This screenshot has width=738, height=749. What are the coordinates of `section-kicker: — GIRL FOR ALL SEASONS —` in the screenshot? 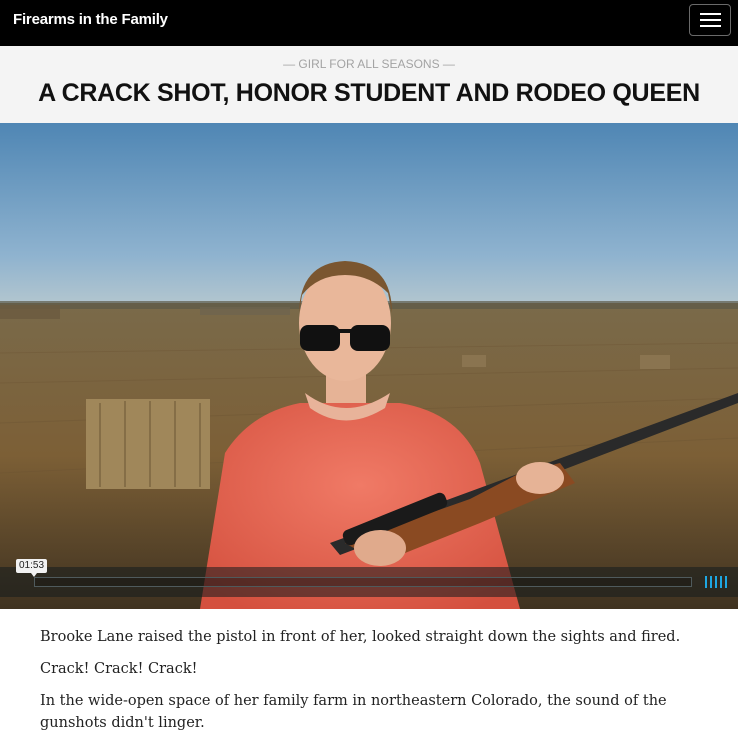 It's located at (369, 64).